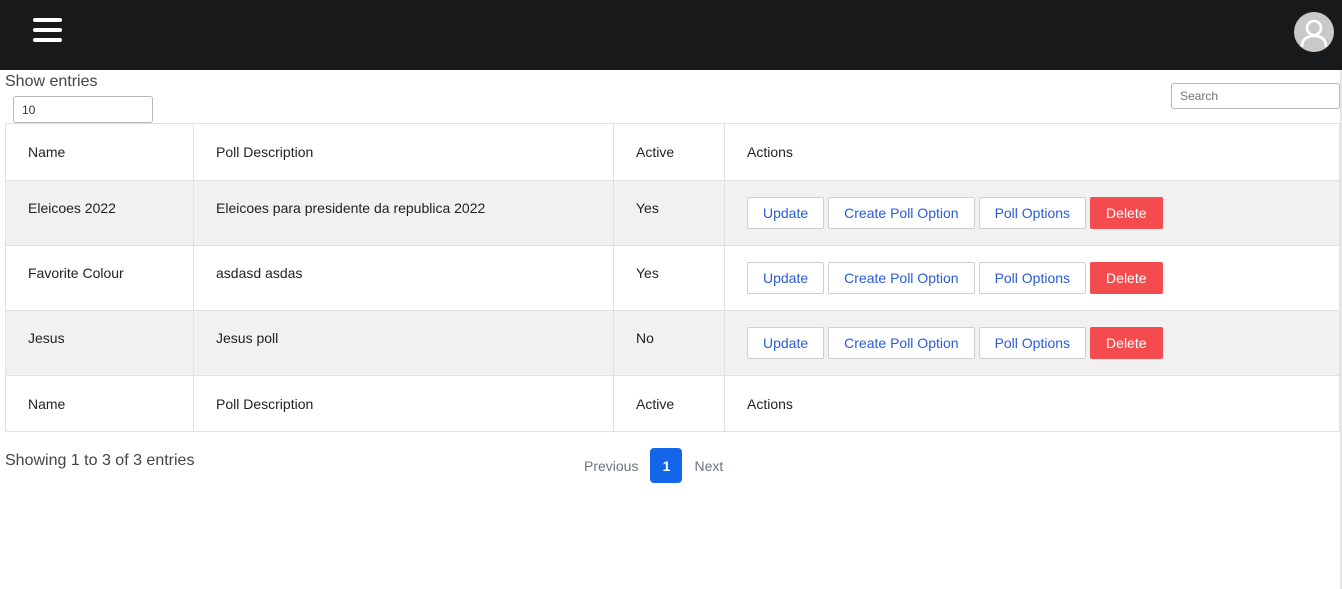 This screenshot has height=589, width=1342. I want to click on column-header-active: Active, so click(669, 152).